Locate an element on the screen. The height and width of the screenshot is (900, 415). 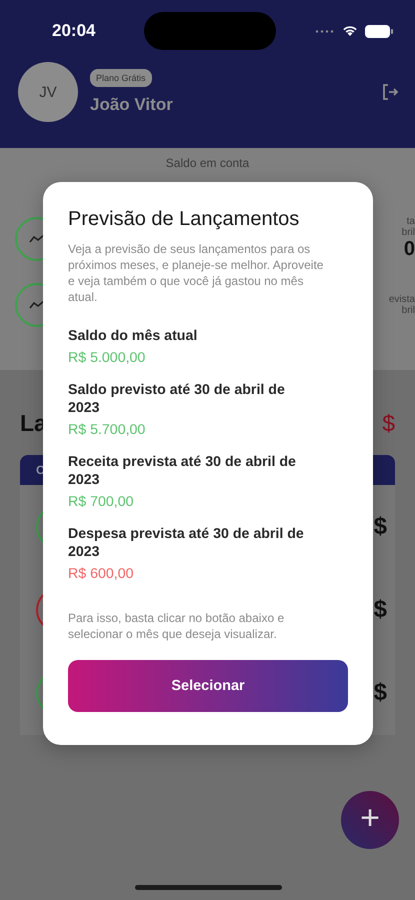
signal-icon is located at coordinates (324, 31).